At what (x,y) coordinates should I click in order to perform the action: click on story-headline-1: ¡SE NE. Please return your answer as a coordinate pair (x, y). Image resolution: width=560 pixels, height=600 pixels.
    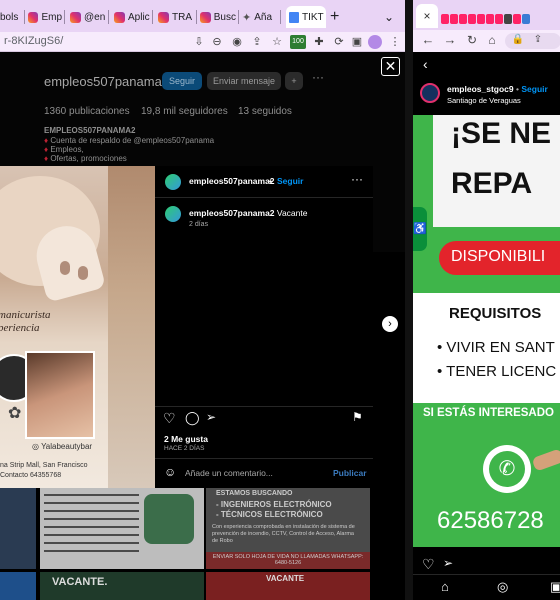
    Looking at the image, I should click on (501, 133).